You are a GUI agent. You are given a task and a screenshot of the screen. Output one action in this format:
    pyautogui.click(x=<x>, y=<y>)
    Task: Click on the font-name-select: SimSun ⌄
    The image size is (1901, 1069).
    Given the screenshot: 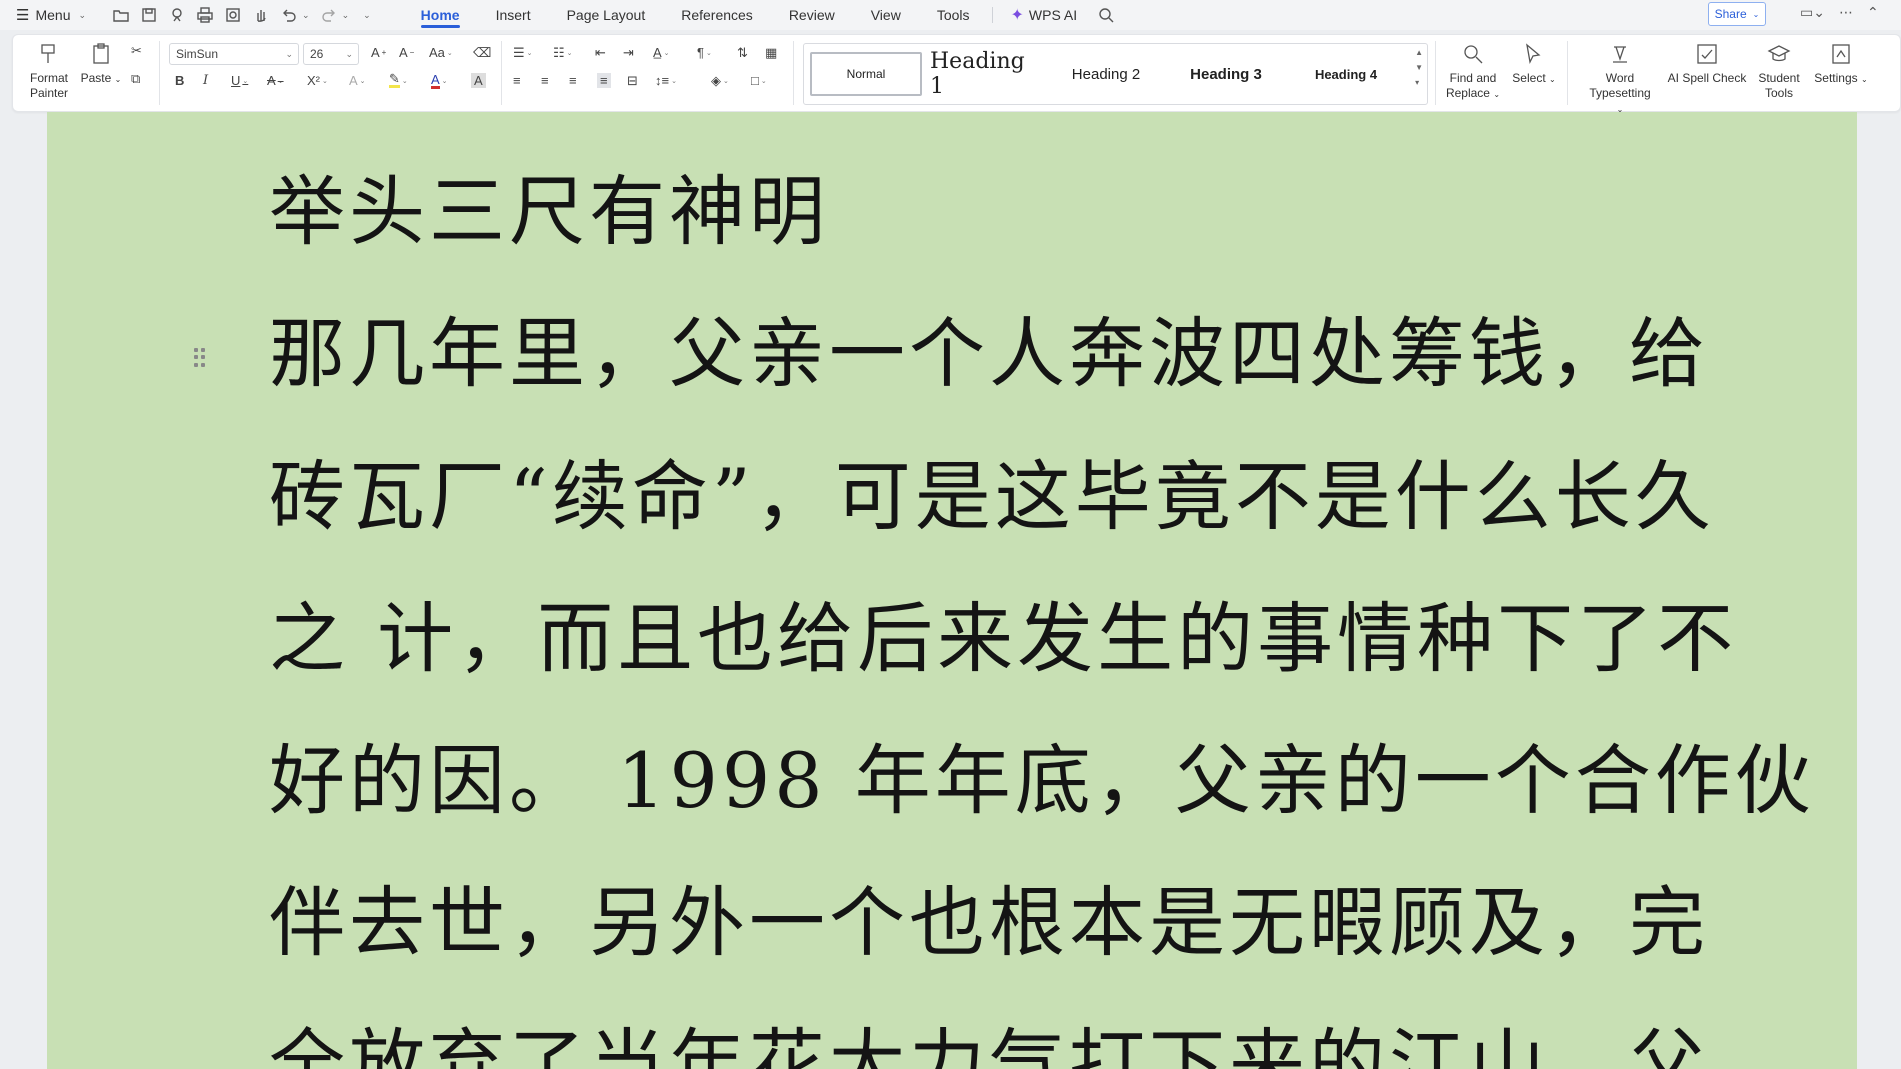 What is the action you would take?
    pyautogui.click(x=234, y=54)
    